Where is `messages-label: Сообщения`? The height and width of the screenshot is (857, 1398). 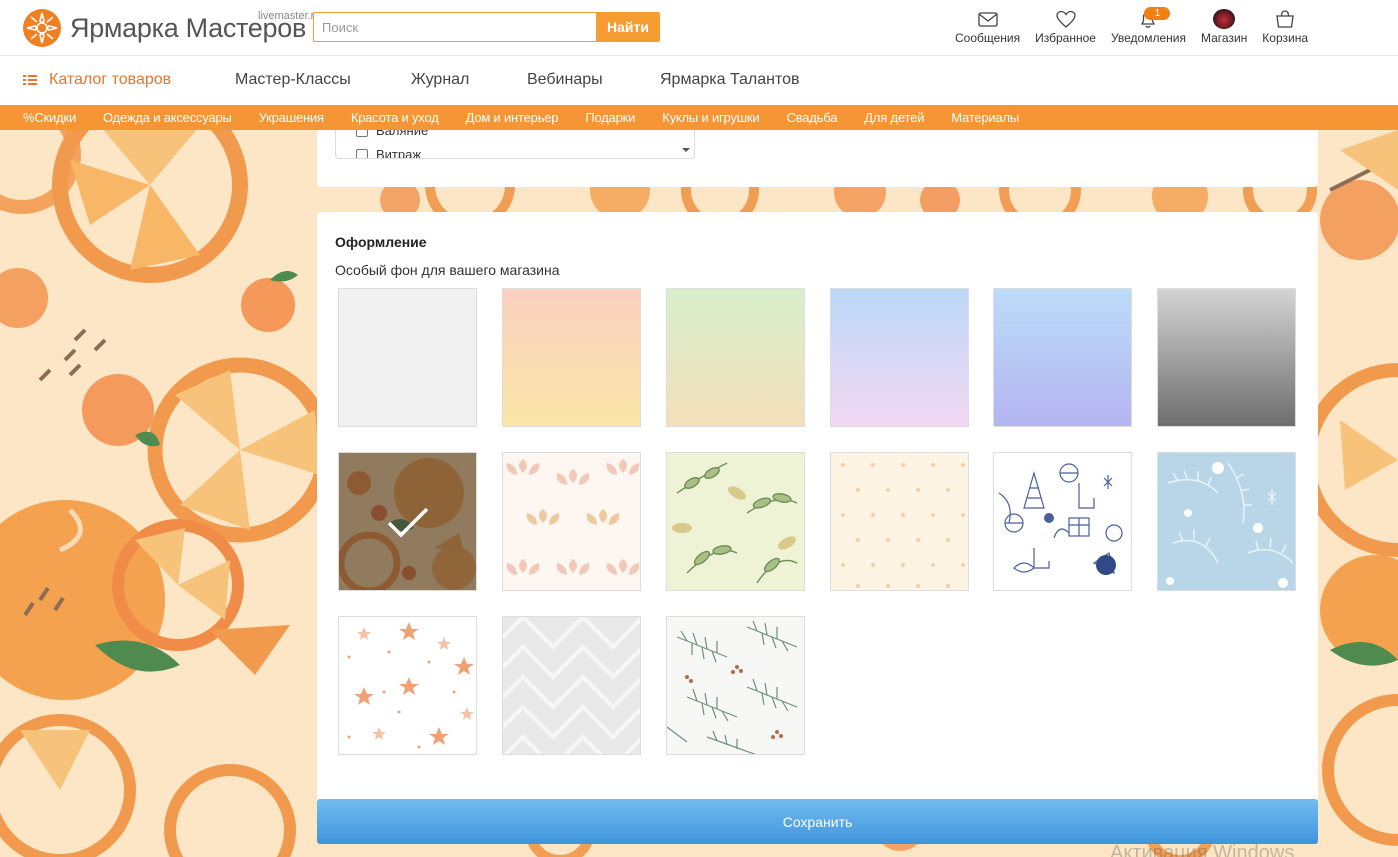
messages-label: Сообщения is located at coordinates (987, 38).